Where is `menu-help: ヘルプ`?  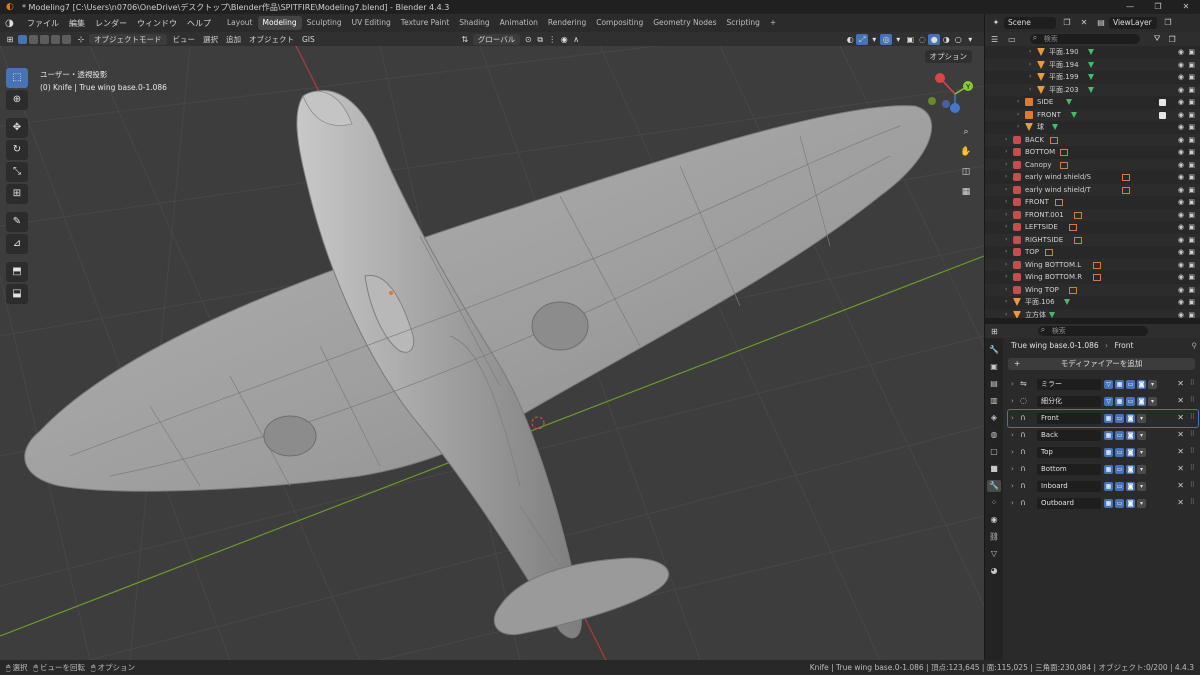
menu-help: ヘルプ is located at coordinates (199, 23).